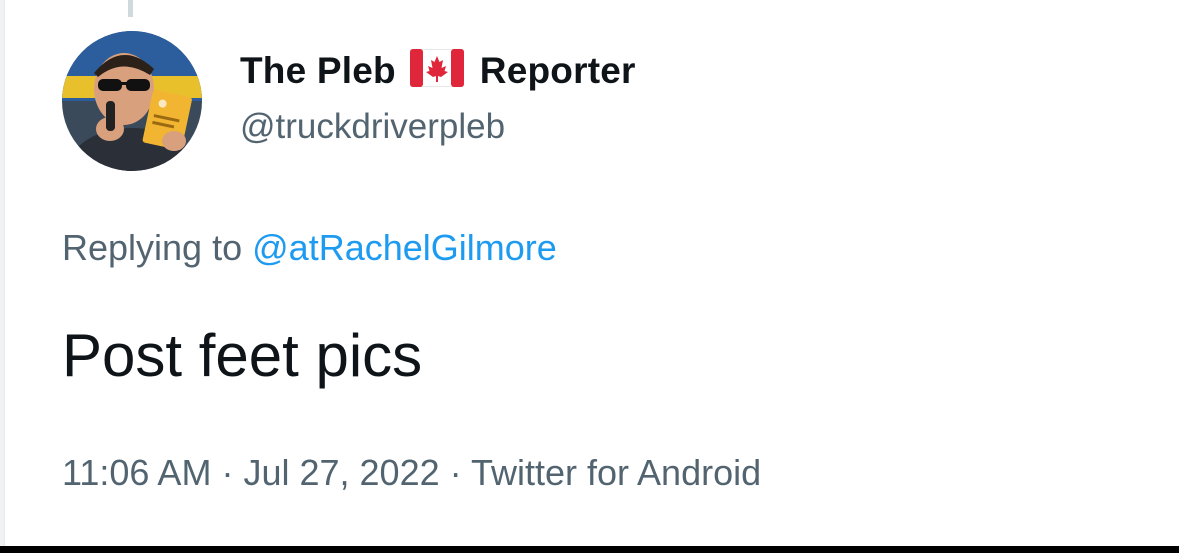 The height and width of the screenshot is (553, 1179). I want to click on avatar-image, so click(132, 101).